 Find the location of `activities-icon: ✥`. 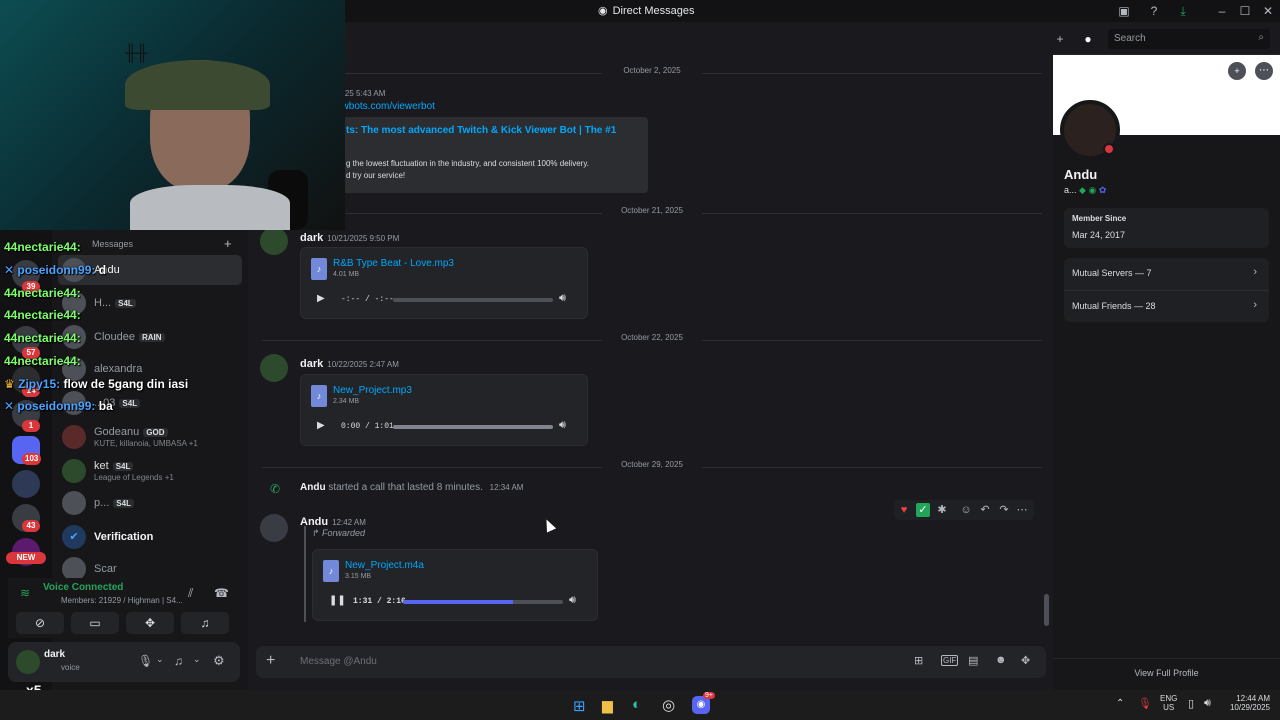

activities-icon: ✥ is located at coordinates (150, 623).